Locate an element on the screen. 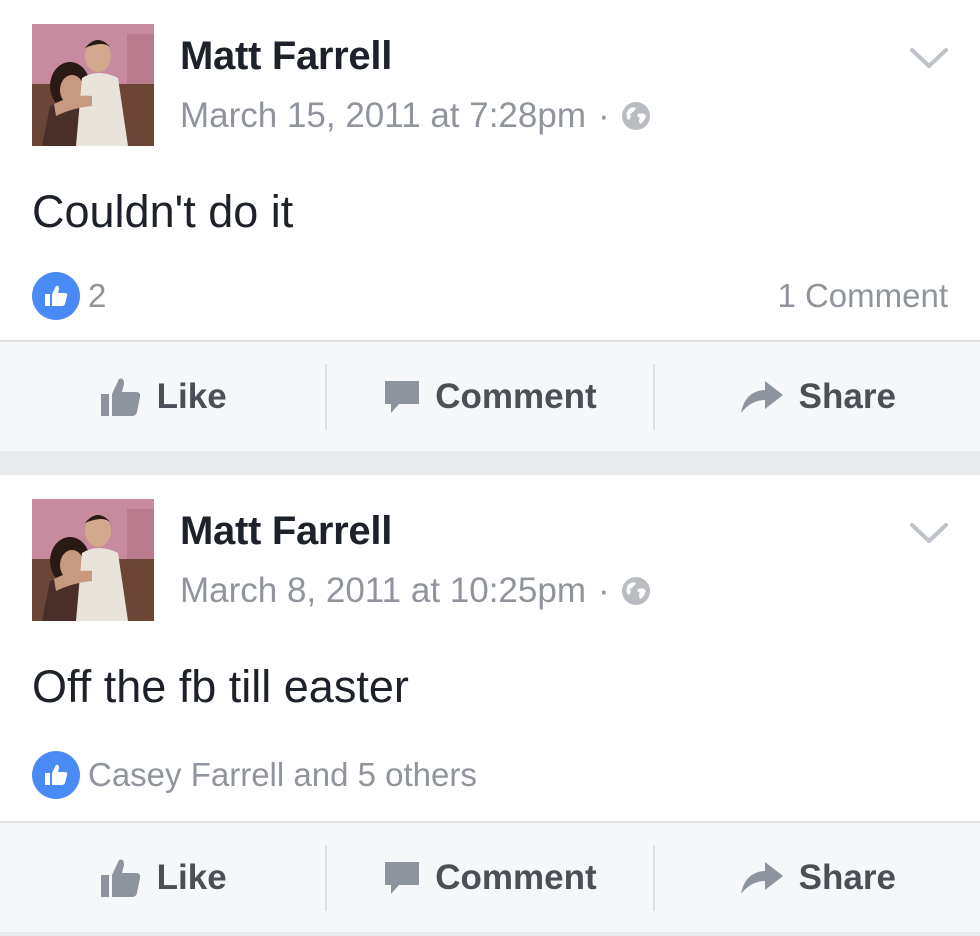 The image size is (980, 936). post-text: Couldn't do it is located at coordinates (163, 211).